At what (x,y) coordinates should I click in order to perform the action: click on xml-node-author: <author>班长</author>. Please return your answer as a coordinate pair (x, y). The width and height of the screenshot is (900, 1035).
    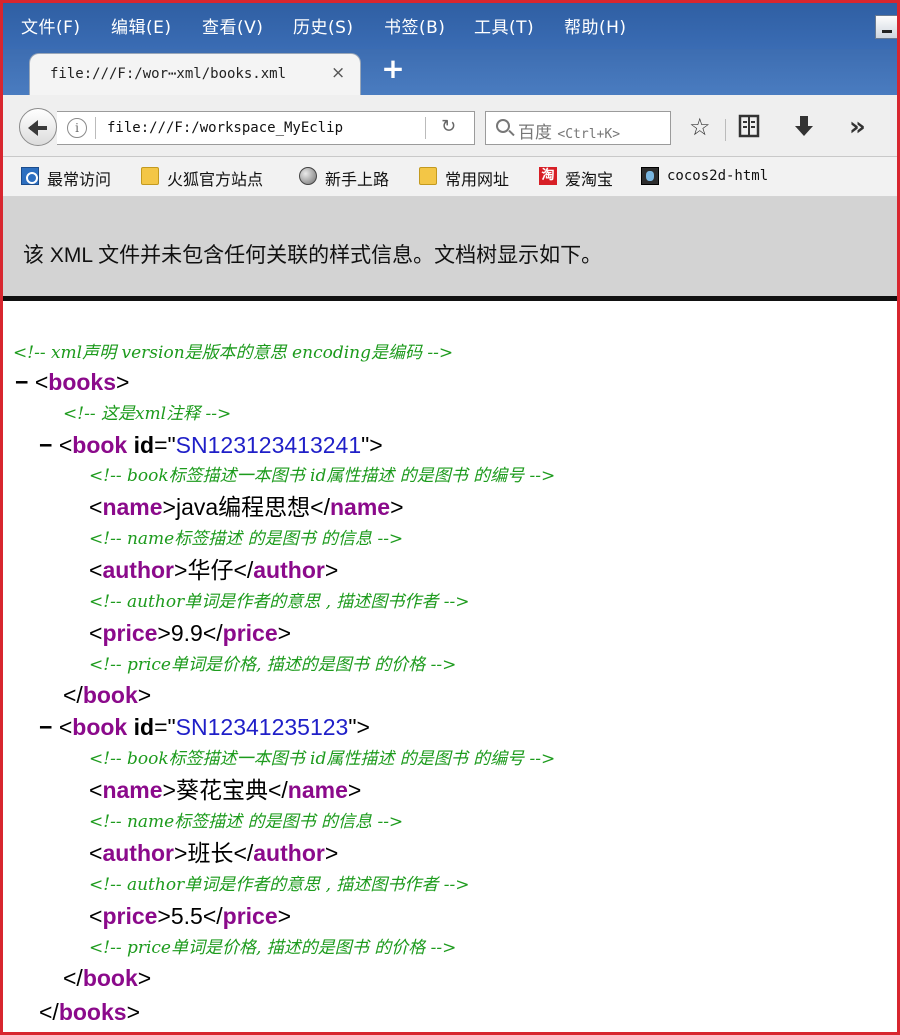
    Looking at the image, I should click on (214, 853).